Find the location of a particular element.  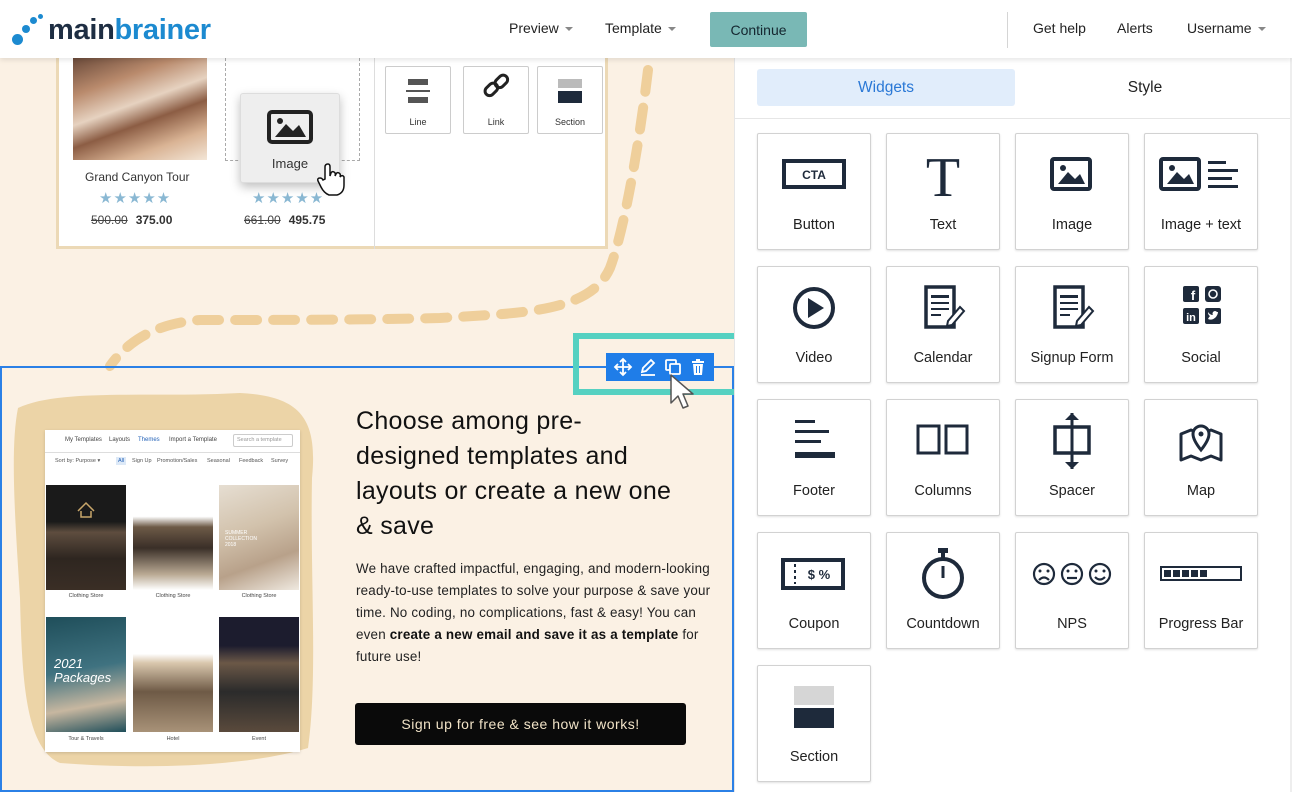

coupon-widget: $ % Coupon is located at coordinates (814, 590).